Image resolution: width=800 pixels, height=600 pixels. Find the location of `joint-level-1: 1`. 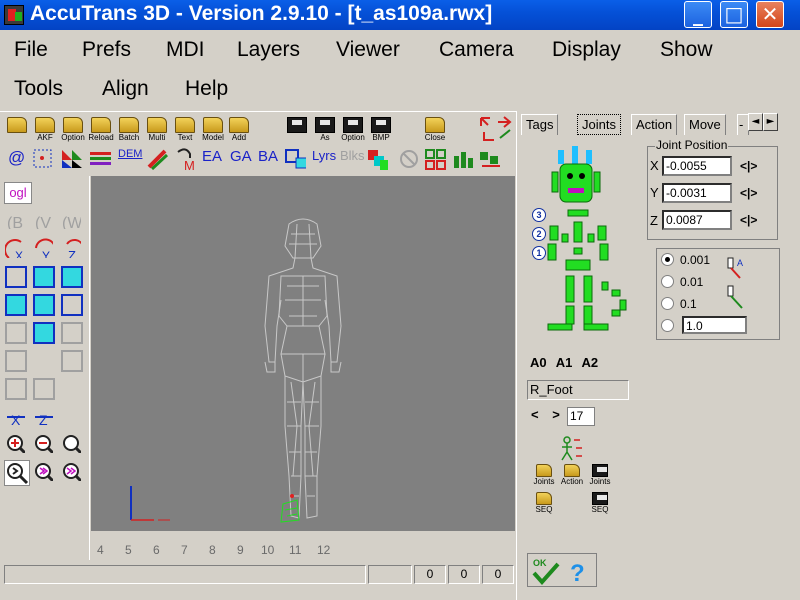

joint-level-1: 1 is located at coordinates (539, 253).